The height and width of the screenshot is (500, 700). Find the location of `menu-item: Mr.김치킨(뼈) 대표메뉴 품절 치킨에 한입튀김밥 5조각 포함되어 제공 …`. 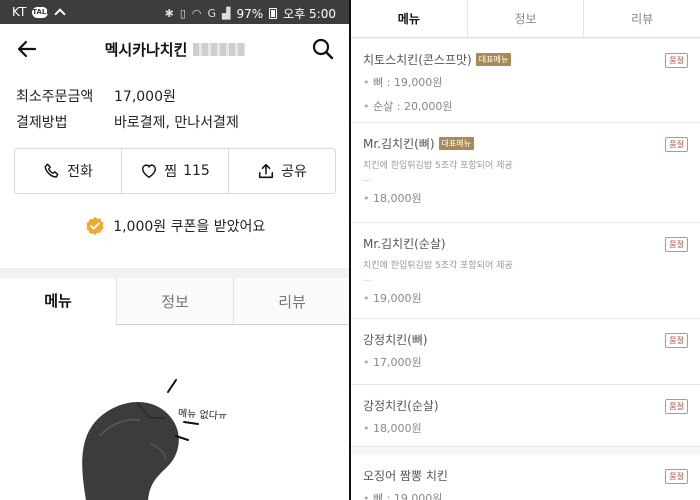

menu-item: Mr.김치킨(뼈) 대표메뉴 품절 치킨에 한입튀김밥 5조각 포함되어 제공 … is located at coordinates (525, 173).